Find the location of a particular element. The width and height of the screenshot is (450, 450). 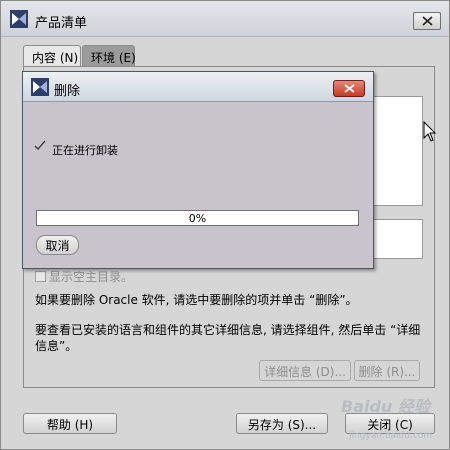

delete-instruction: 如果要删除 Oracle 软件, 请选中要删除的项并单击 “删除”。 is located at coordinates (196, 300).